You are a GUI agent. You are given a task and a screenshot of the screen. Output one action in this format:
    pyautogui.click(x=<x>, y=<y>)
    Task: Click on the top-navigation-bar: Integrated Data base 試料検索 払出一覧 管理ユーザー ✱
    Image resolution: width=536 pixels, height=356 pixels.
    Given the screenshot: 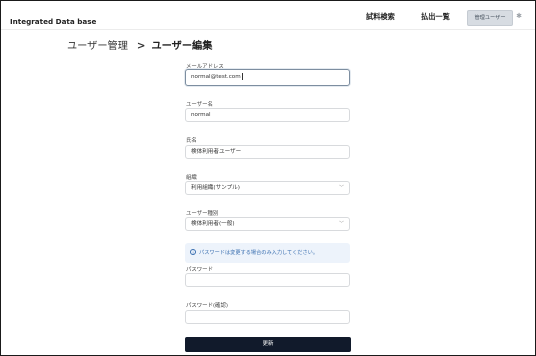 What is the action you would take?
    pyautogui.click(x=268, y=15)
    